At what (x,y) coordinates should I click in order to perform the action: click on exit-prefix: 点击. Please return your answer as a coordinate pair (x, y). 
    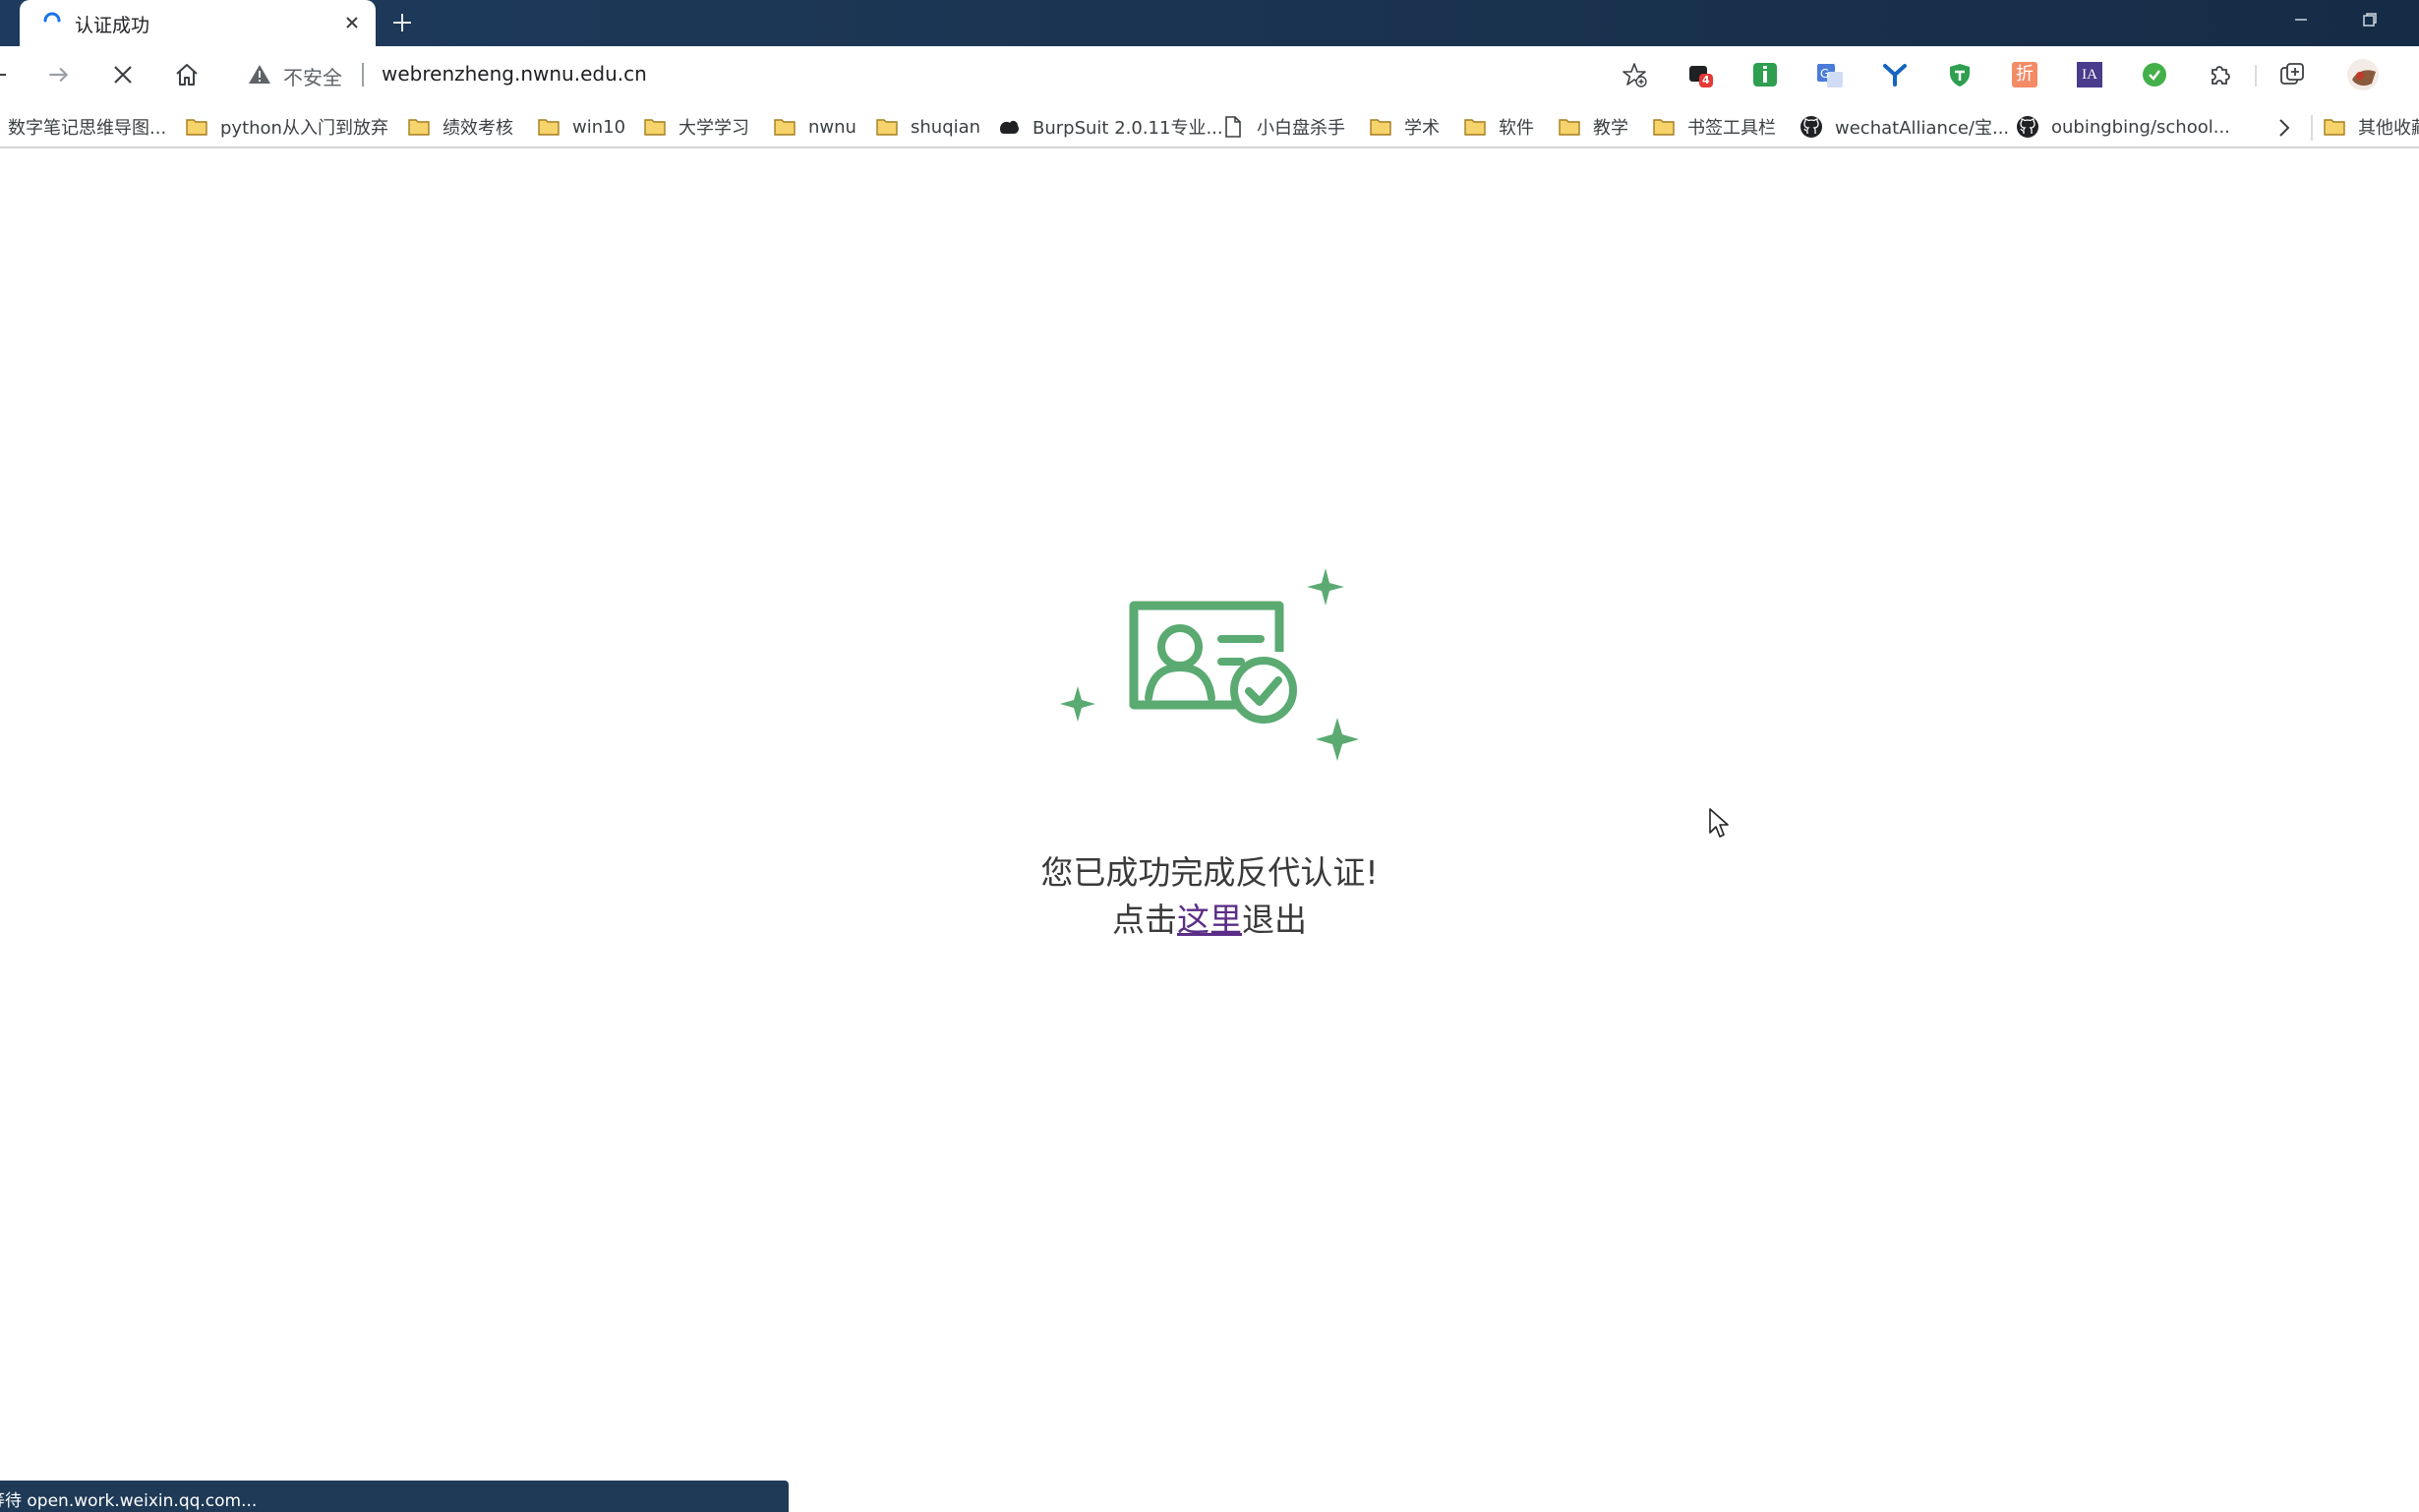
    Looking at the image, I should click on (1144, 920).